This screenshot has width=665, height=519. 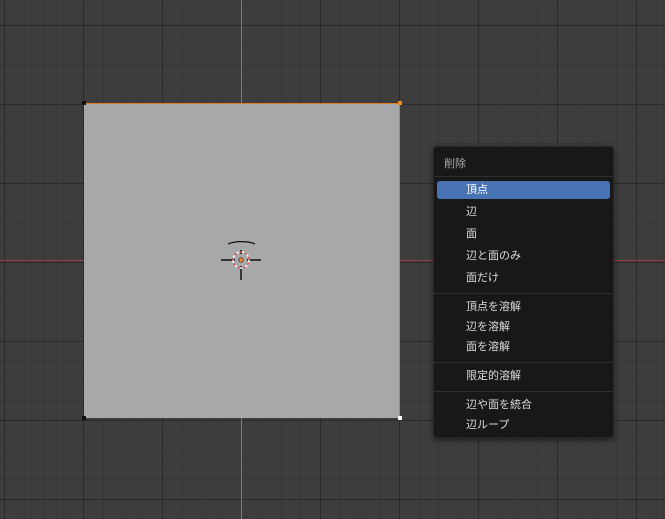 I want to click on menu-title: 削除, so click(x=455, y=163).